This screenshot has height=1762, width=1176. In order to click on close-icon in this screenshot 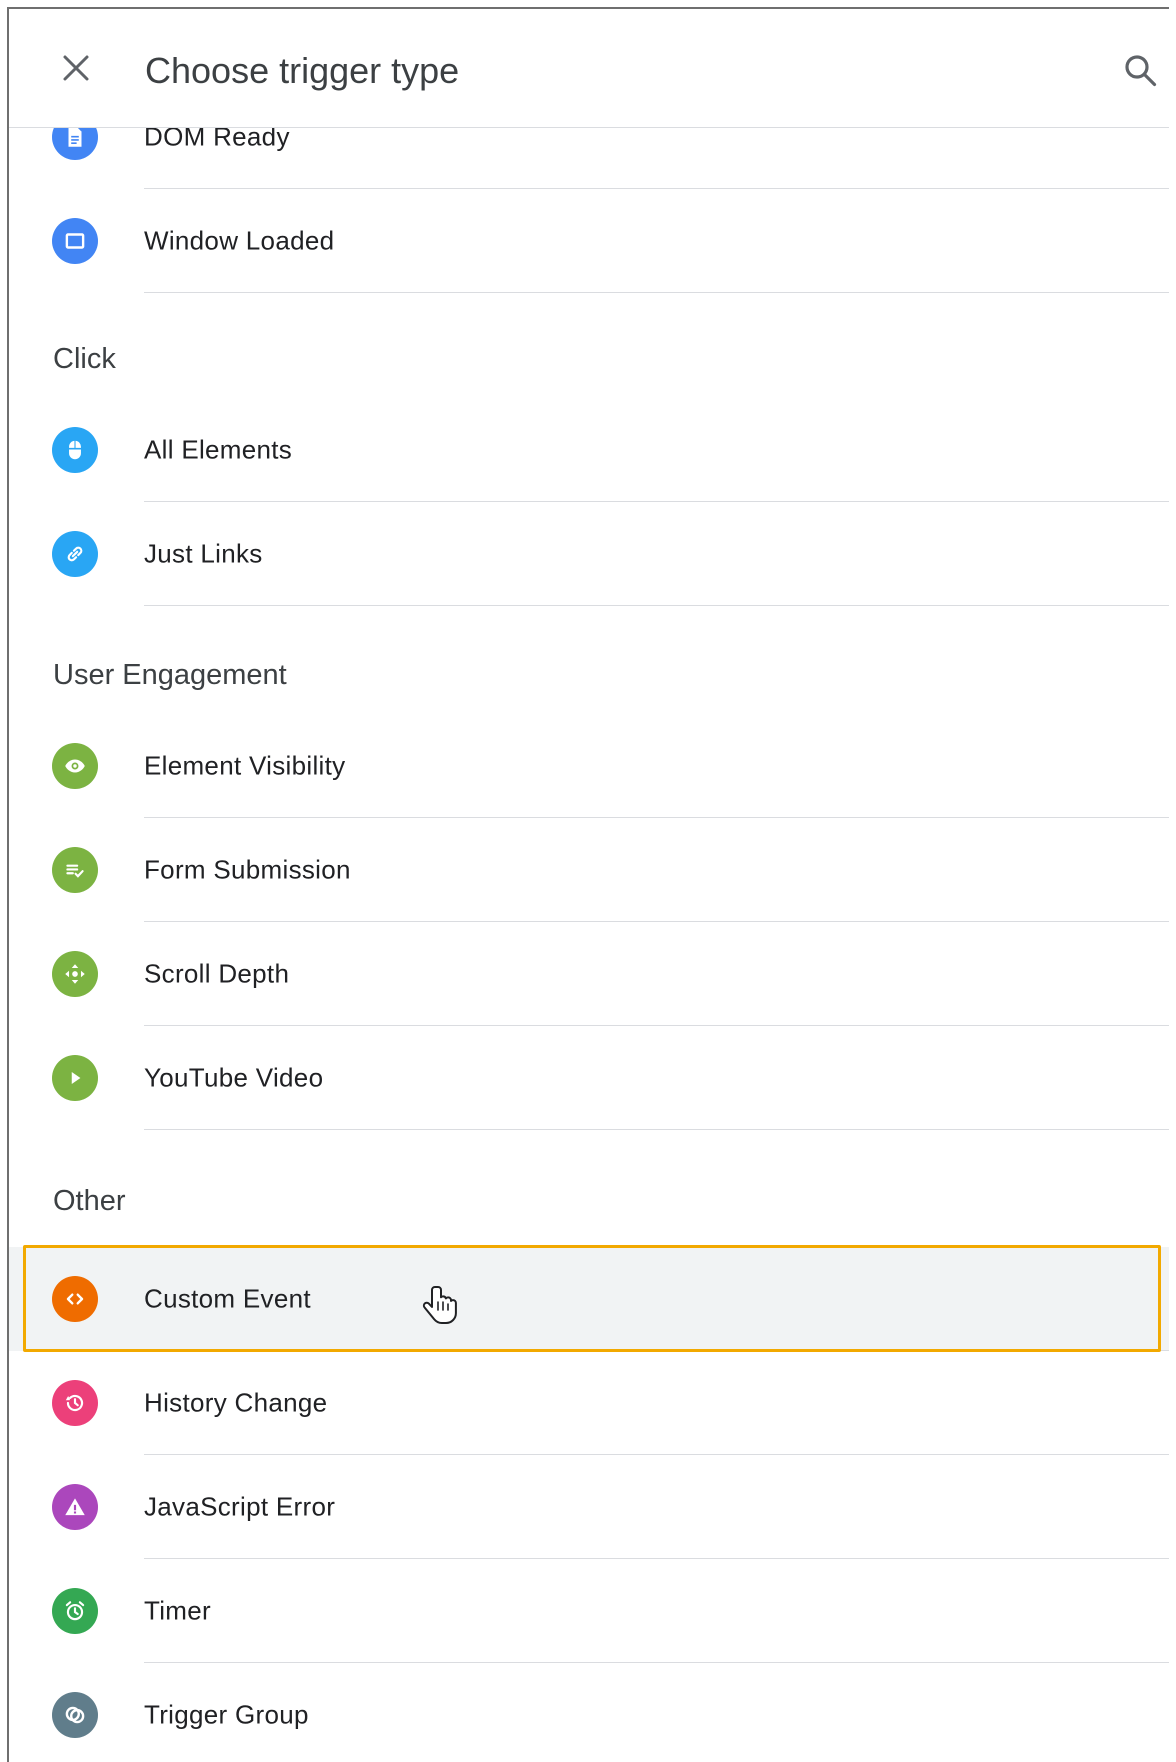, I will do `click(76, 68)`.